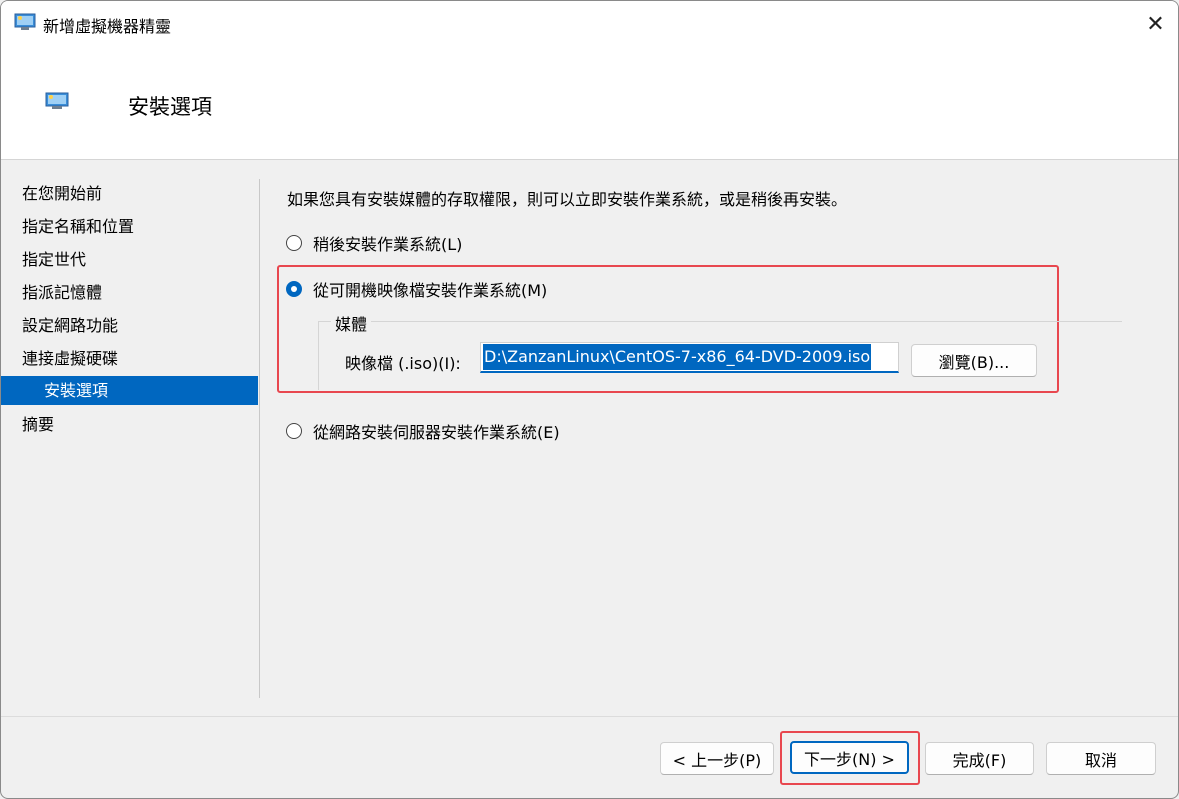  Describe the element at coordinates (129, 325) in the screenshot. I see `sidebar-item-networking: 設定網路功能` at that location.